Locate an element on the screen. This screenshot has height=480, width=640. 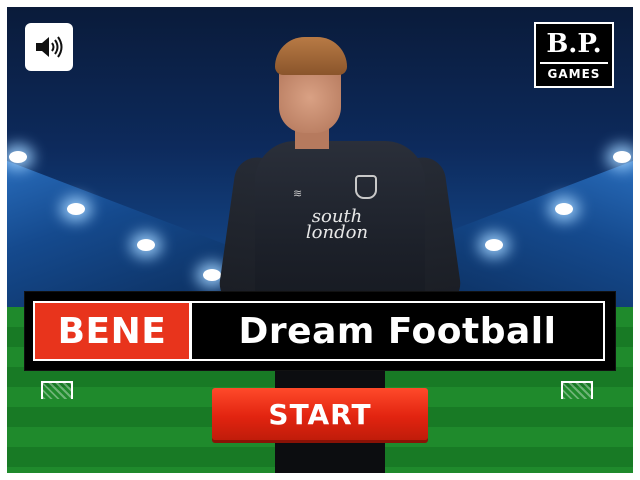
sound-toggle-button is located at coordinates (49, 47).